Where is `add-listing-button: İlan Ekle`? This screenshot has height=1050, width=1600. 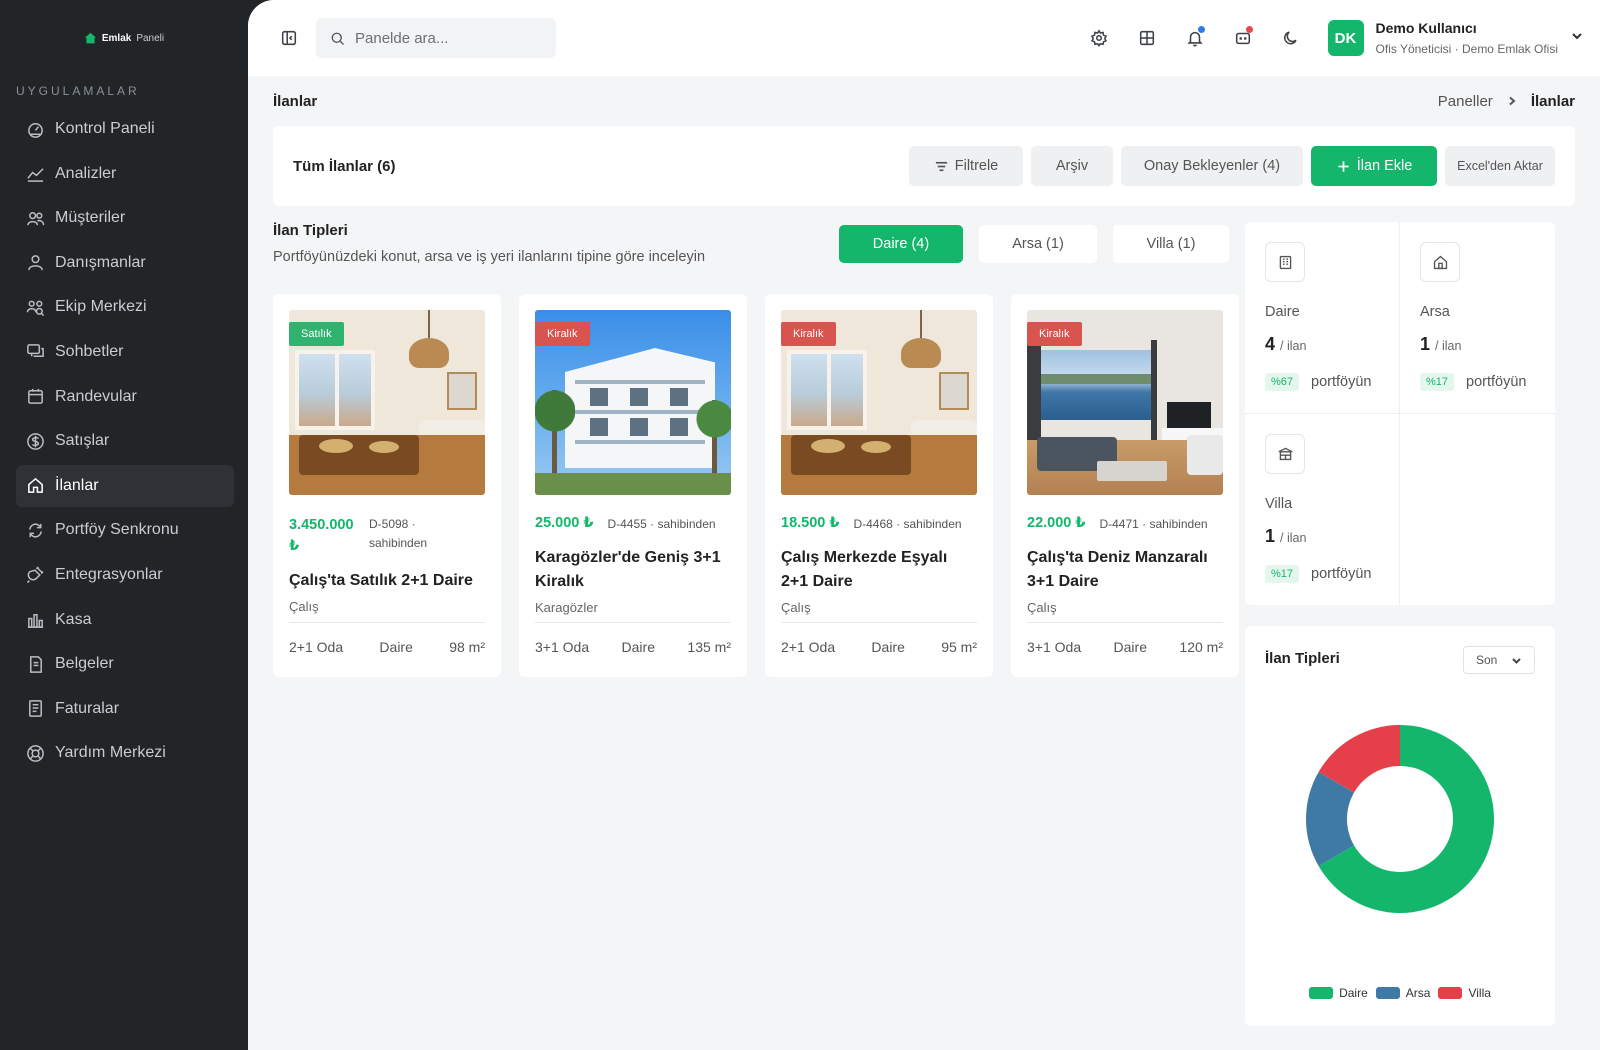
add-listing-button: İlan Ekle is located at coordinates (1374, 166).